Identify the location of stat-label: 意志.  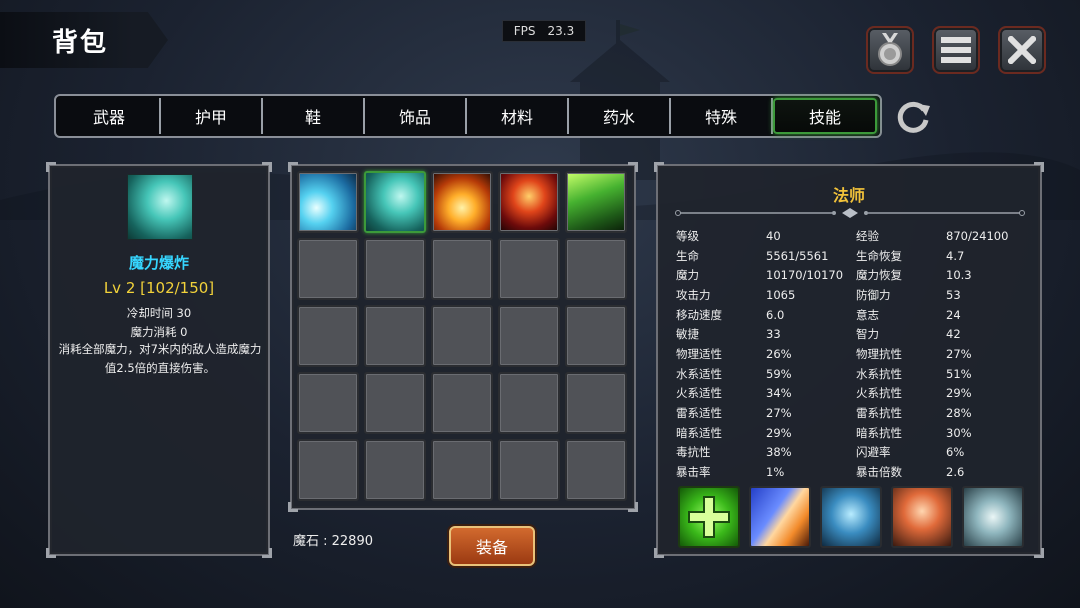
(867, 314).